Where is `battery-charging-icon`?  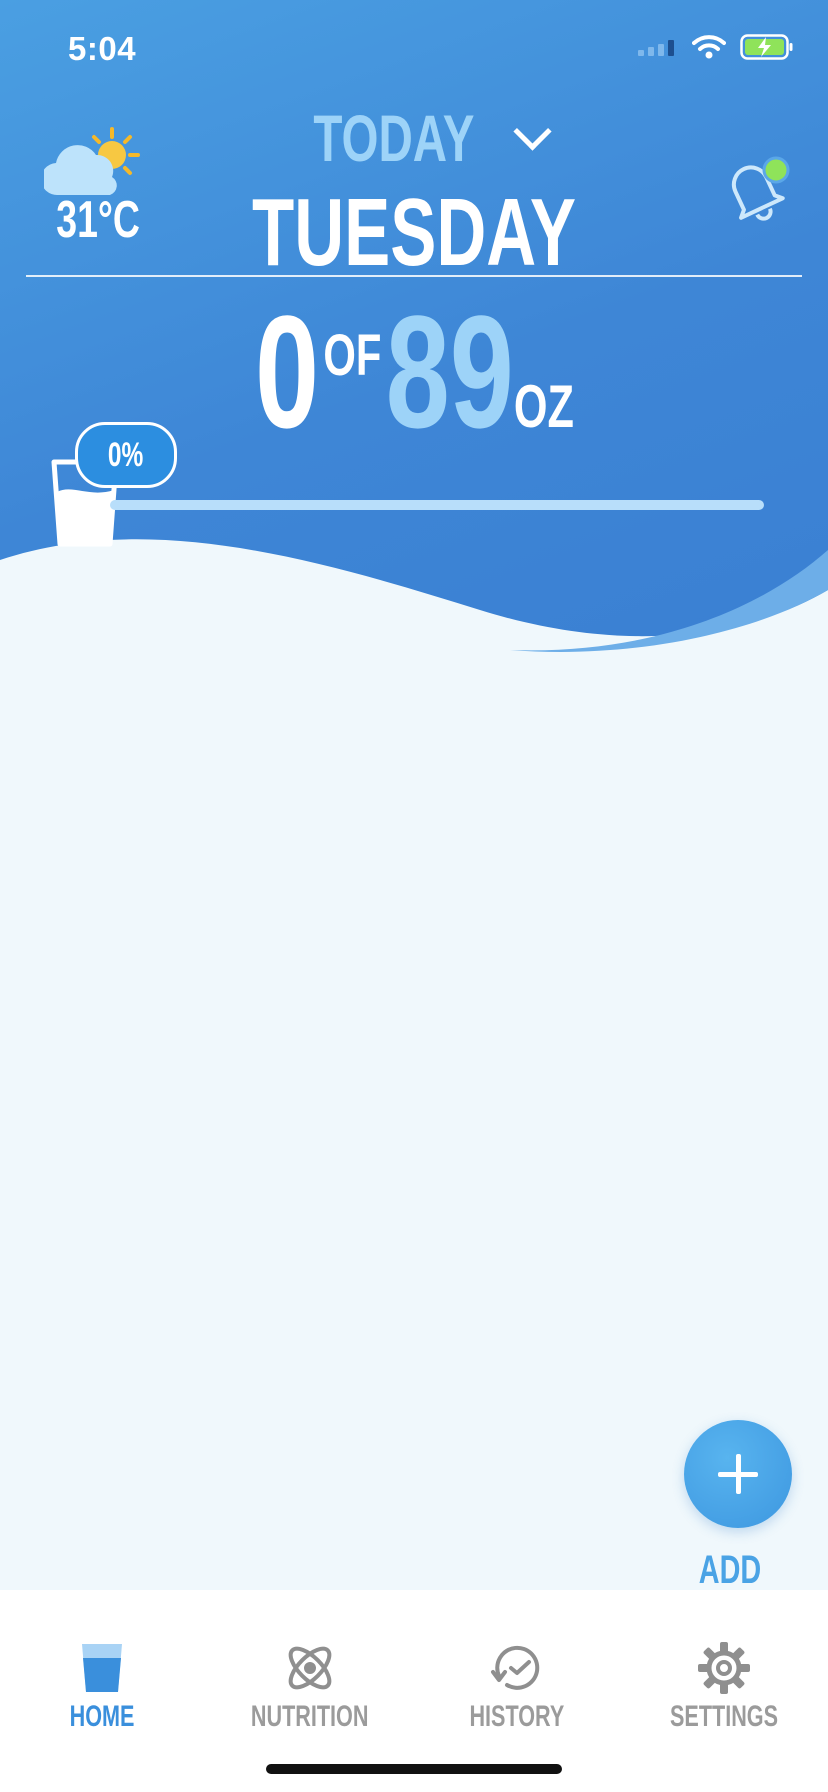
battery-charging-icon is located at coordinates (766, 47).